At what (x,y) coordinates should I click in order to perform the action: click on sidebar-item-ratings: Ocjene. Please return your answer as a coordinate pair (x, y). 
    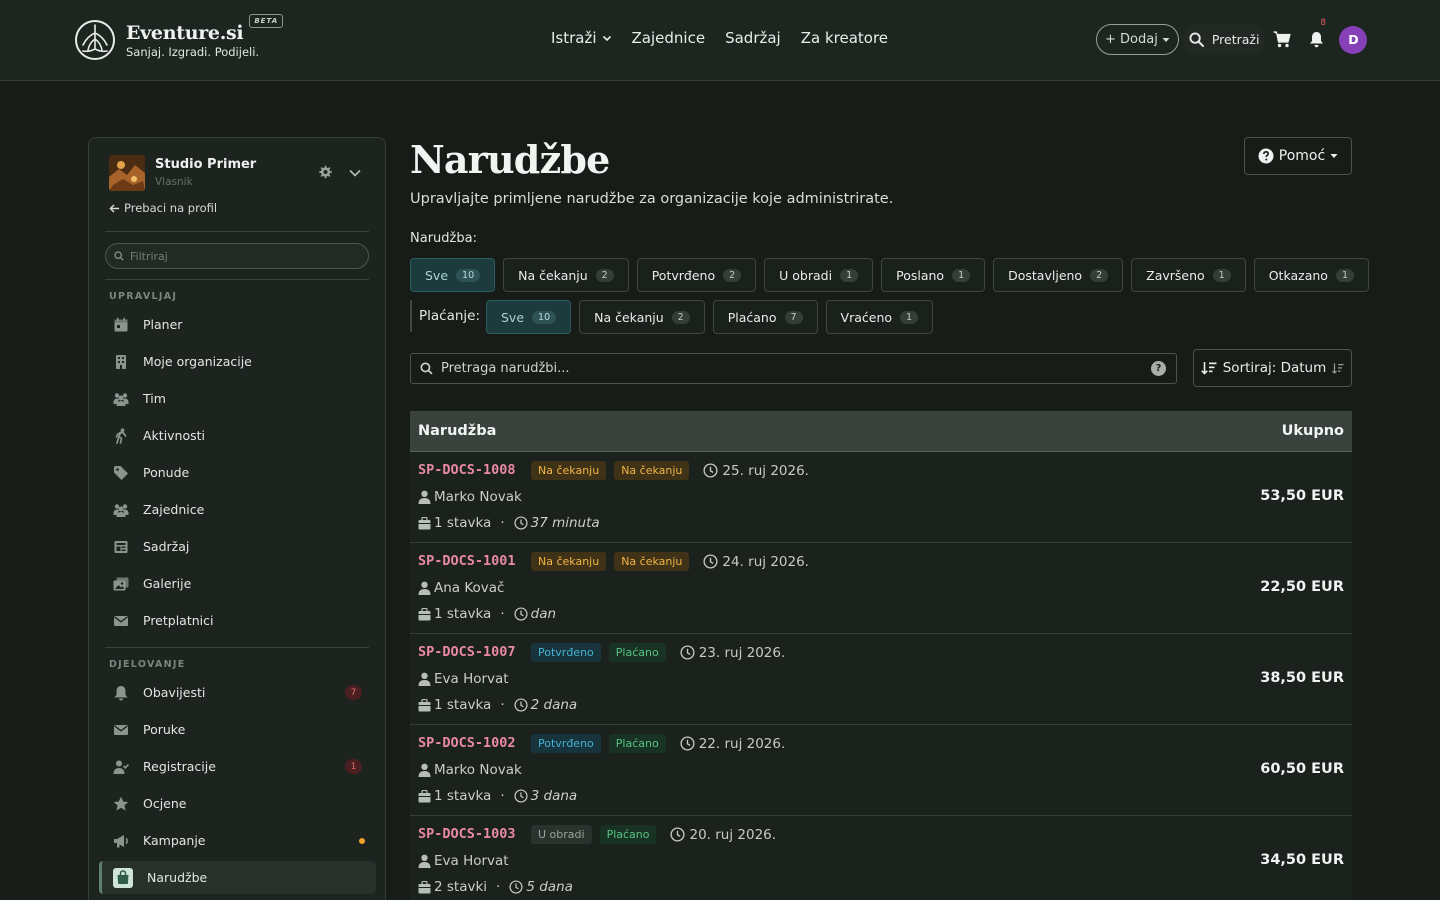
    Looking at the image, I should click on (237, 803).